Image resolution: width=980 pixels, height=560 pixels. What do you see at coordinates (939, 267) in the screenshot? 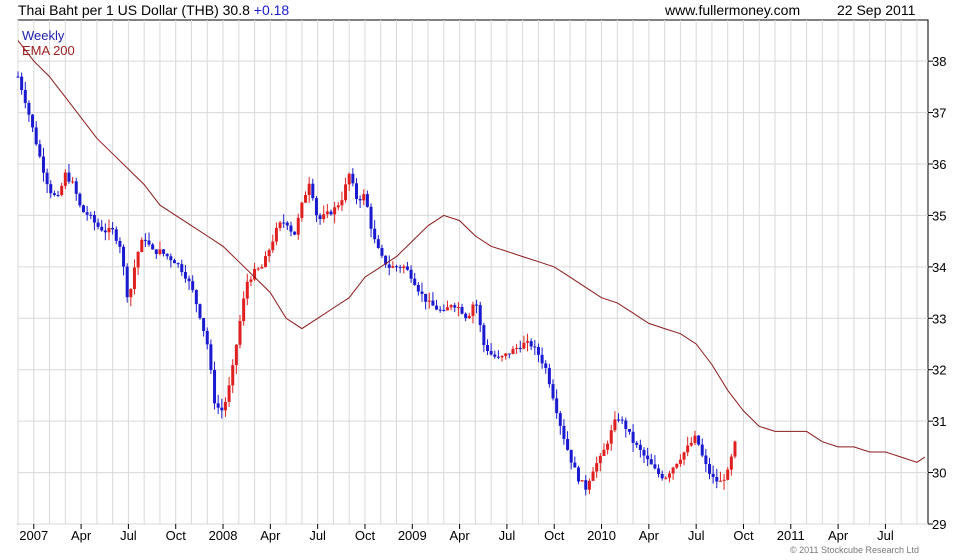
I see `y-tick-label: 34` at bounding box center [939, 267].